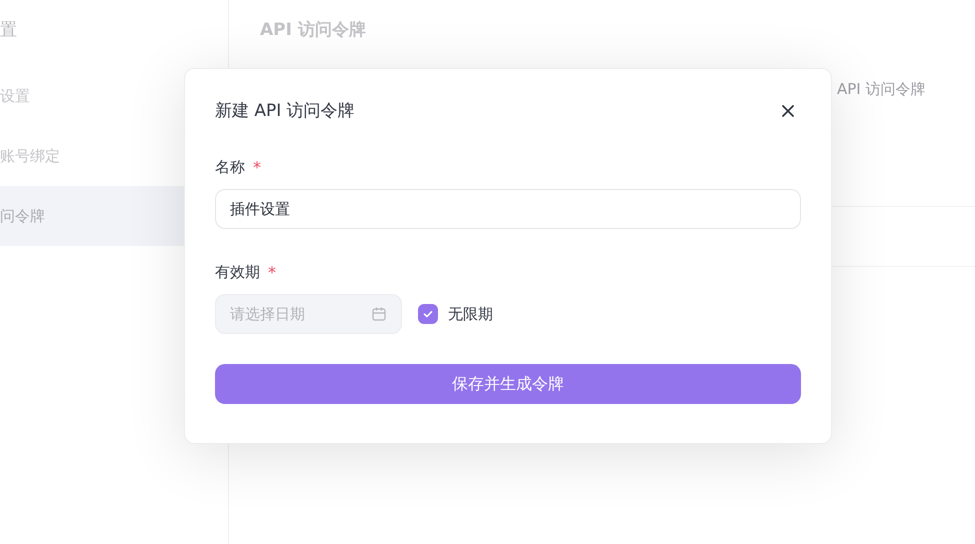 Image resolution: width=975 pixels, height=544 pixels. Describe the element at coordinates (379, 314) in the screenshot. I see `calendar-icon` at that location.